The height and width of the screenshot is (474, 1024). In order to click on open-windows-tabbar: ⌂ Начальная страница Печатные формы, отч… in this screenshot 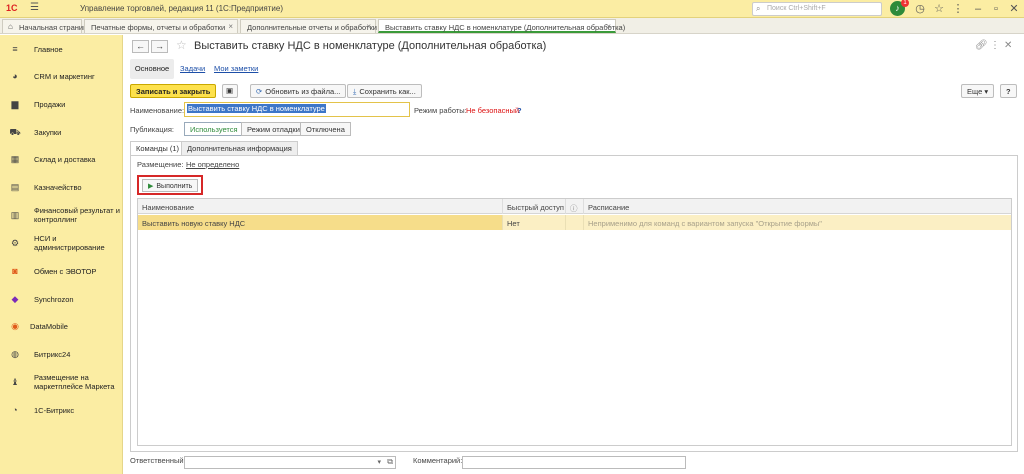, I will do `click(512, 26)`.